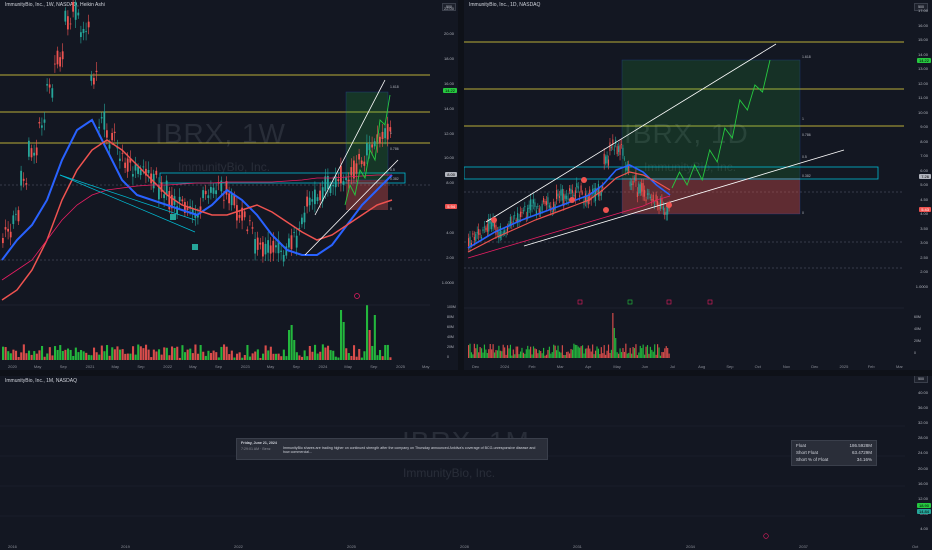  I want to click on time-axis: 2016 2019 2022 2025 2028 2031 2034 2037 Oct, so click(460, 546).